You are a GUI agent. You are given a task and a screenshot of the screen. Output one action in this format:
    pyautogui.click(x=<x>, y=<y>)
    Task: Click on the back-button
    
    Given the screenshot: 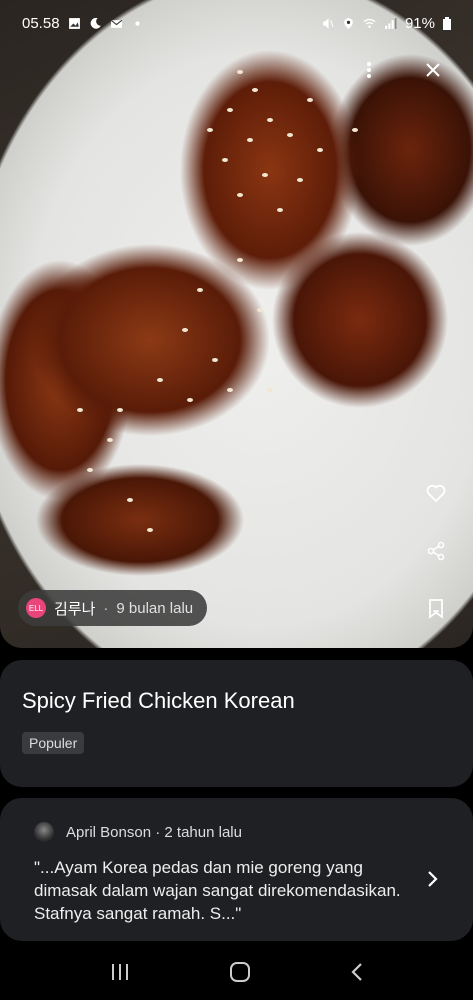 What is the action you would take?
    pyautogui.click(x=357, y=974)
    